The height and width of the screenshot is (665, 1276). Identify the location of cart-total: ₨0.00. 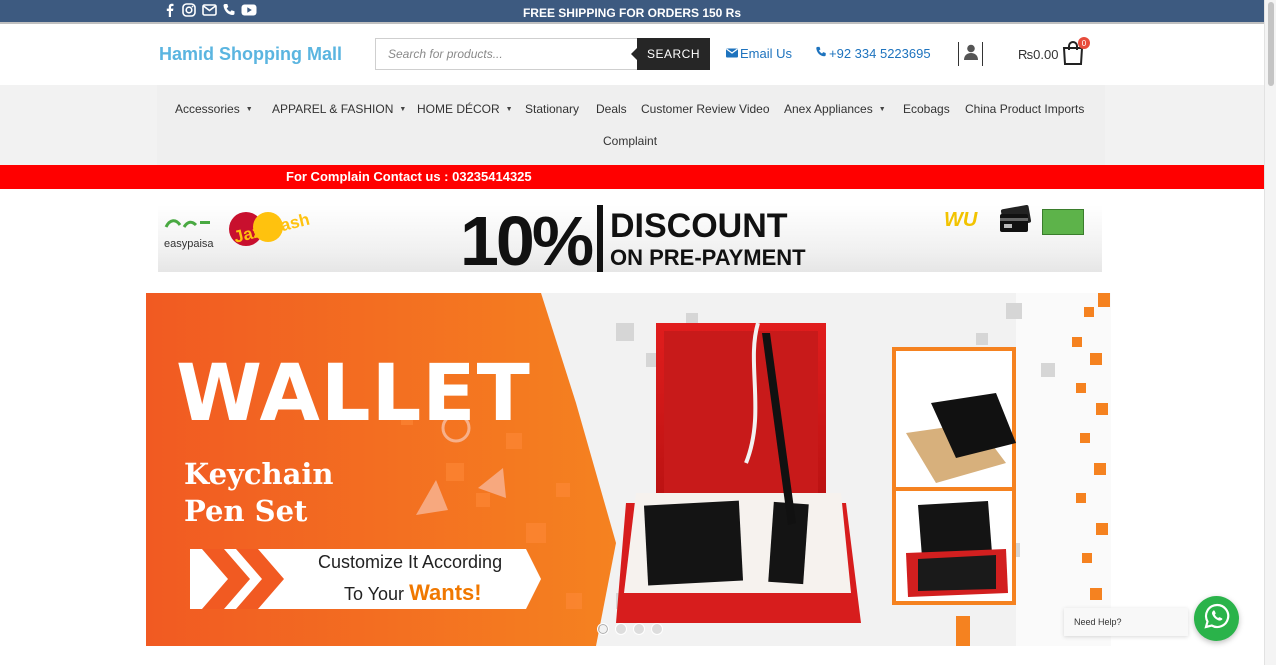
(1038, 54).